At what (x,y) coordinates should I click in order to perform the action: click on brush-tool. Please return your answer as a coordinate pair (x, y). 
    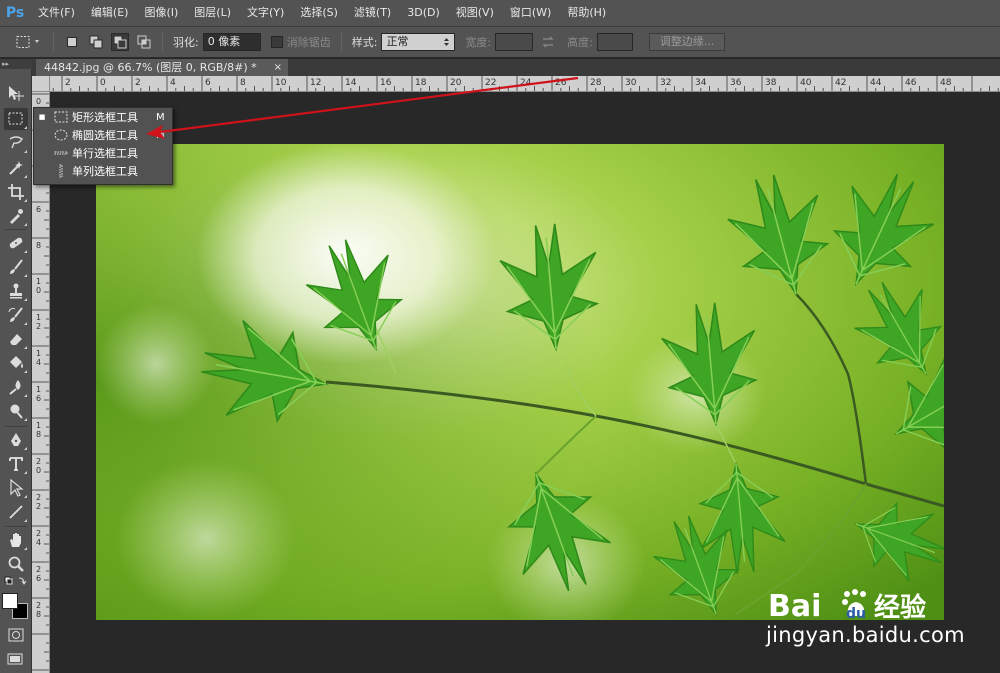
    Looking at the image, I should click on (16, 267).